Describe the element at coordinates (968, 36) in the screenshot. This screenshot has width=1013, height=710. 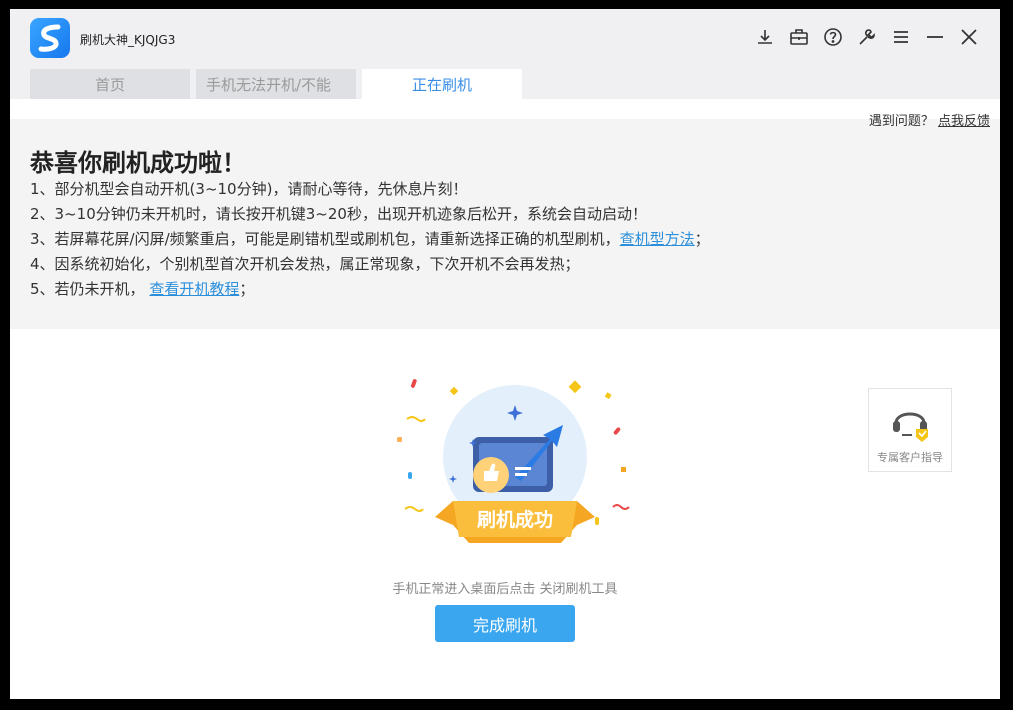
I see `close-icon` at that location.